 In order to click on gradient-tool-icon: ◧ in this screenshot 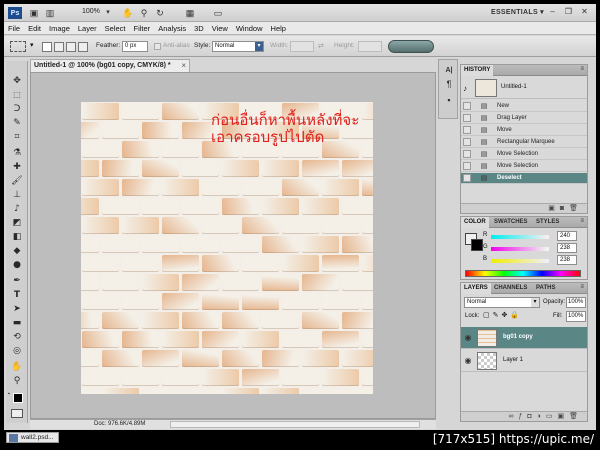, I will do `click(17, 237)`.